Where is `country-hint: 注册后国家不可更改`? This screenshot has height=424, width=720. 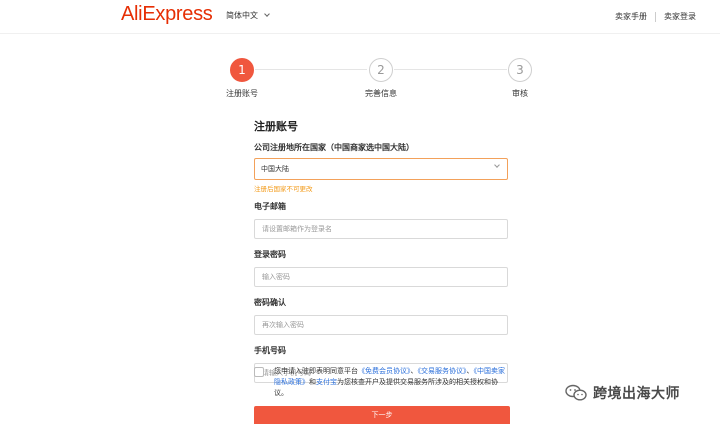 country-hint: 注册后国家不可更改 is located at coordinates (283, 189).